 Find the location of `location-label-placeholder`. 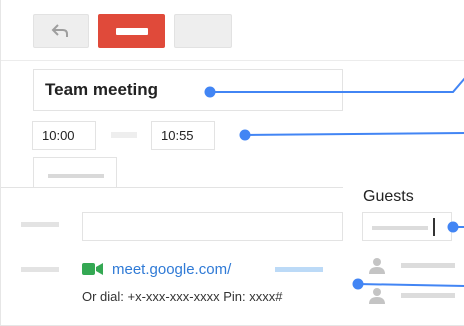

location-label-placeholder is located at coordinates (40, 224).